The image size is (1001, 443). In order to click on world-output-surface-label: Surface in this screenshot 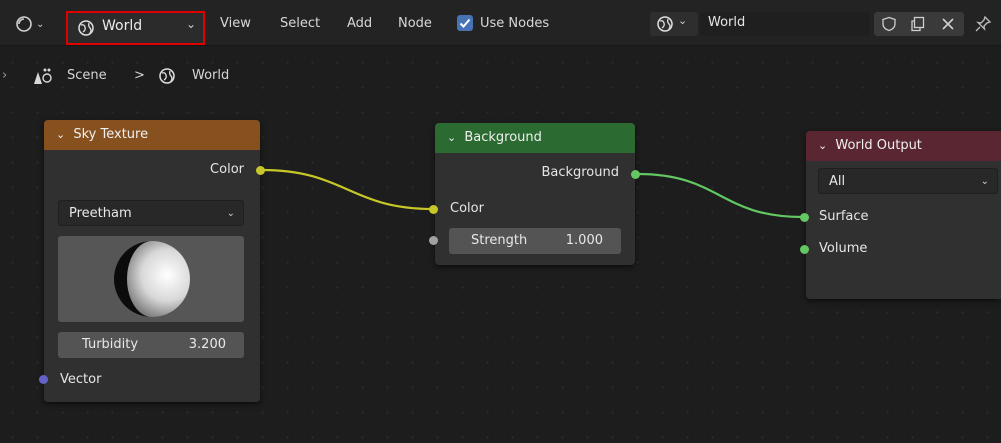, I will do `click(844, 216)`.